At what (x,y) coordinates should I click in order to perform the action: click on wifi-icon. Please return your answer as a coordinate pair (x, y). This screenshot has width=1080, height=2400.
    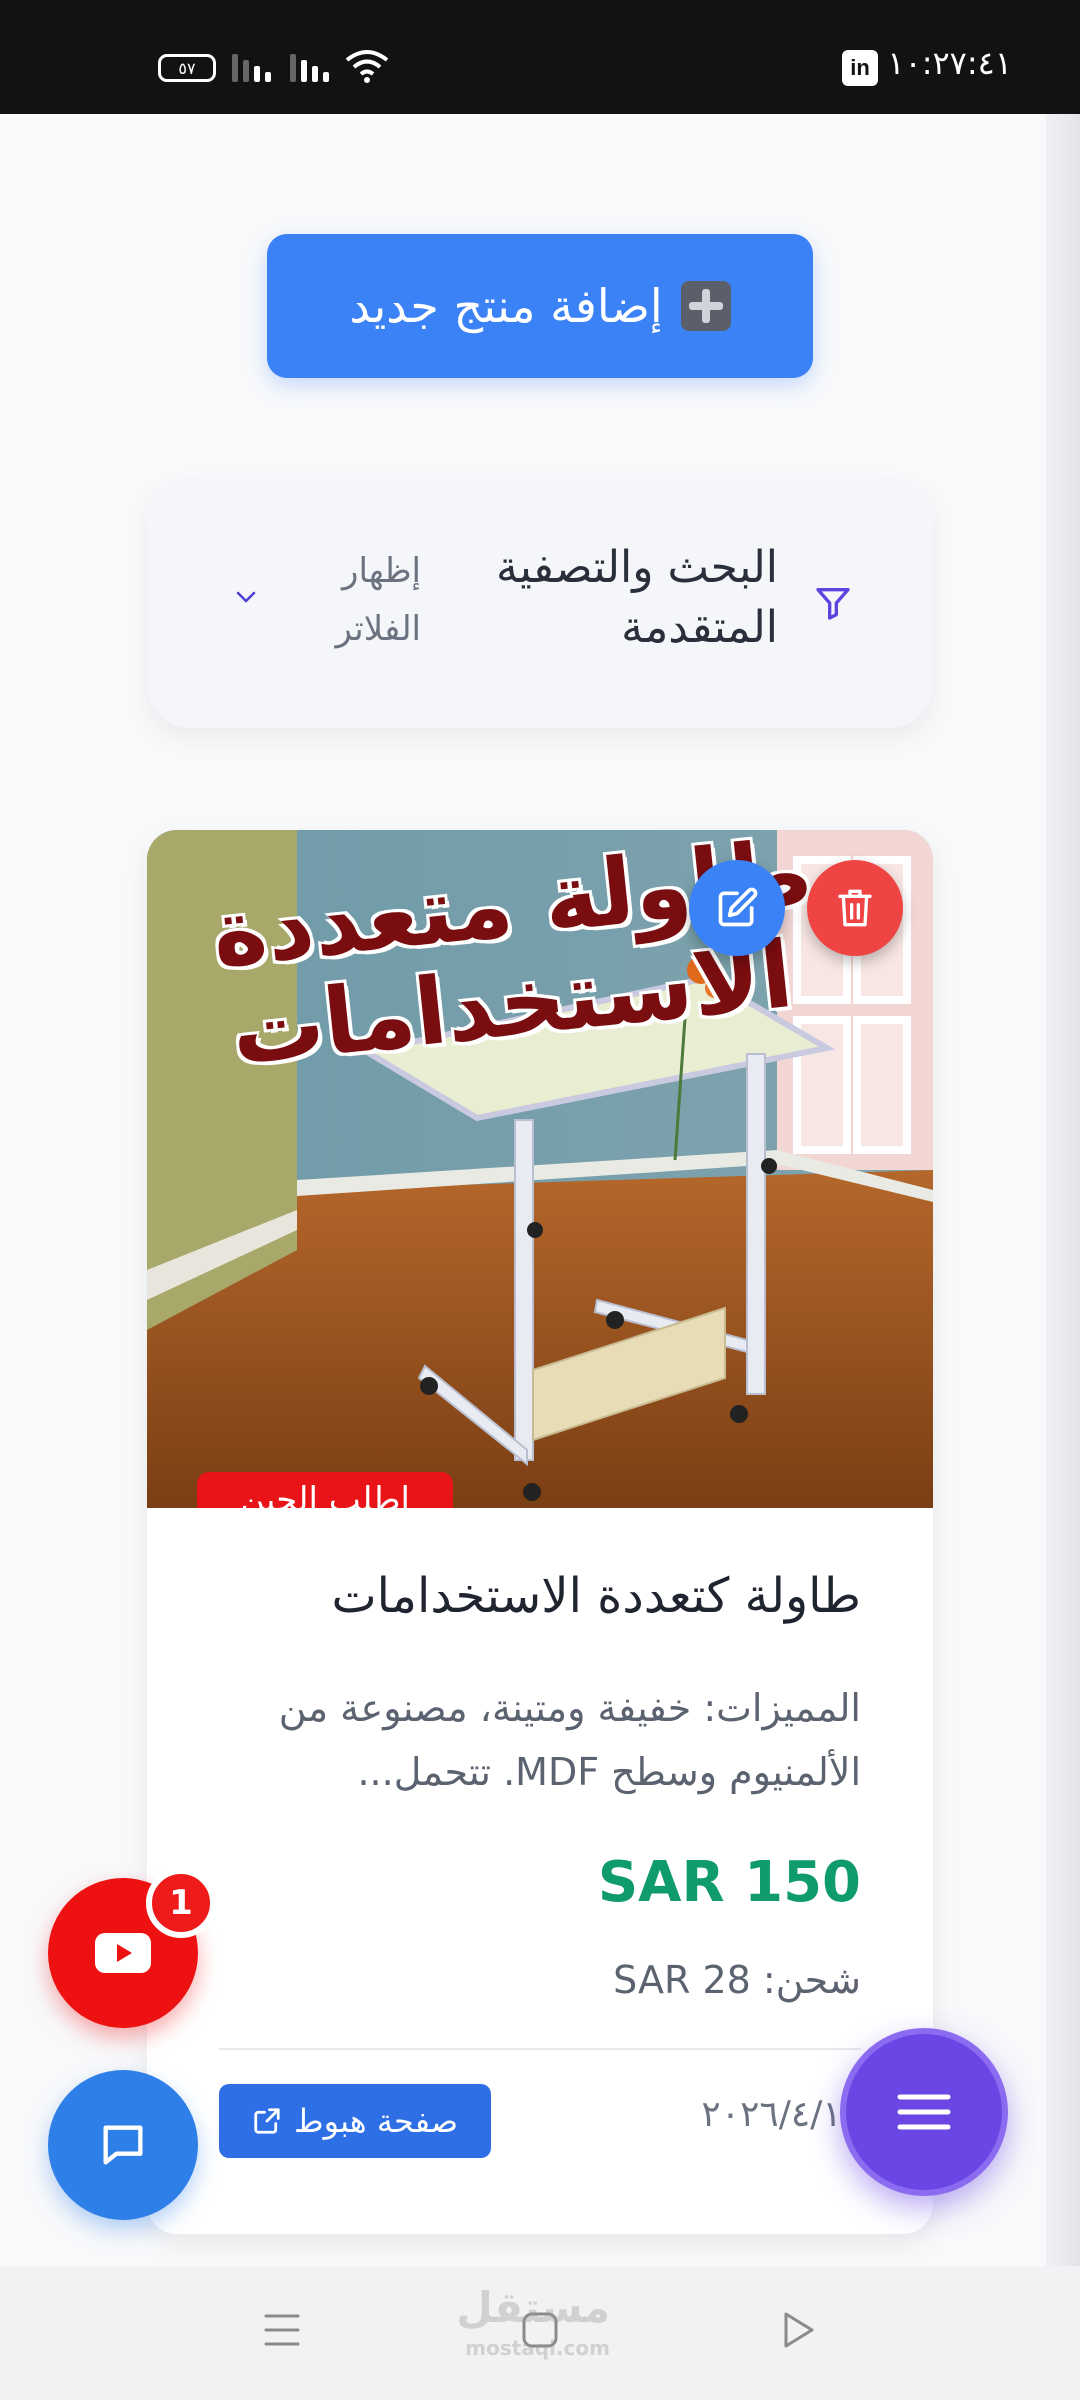
    Looking at the image, I should click on (367, 66).